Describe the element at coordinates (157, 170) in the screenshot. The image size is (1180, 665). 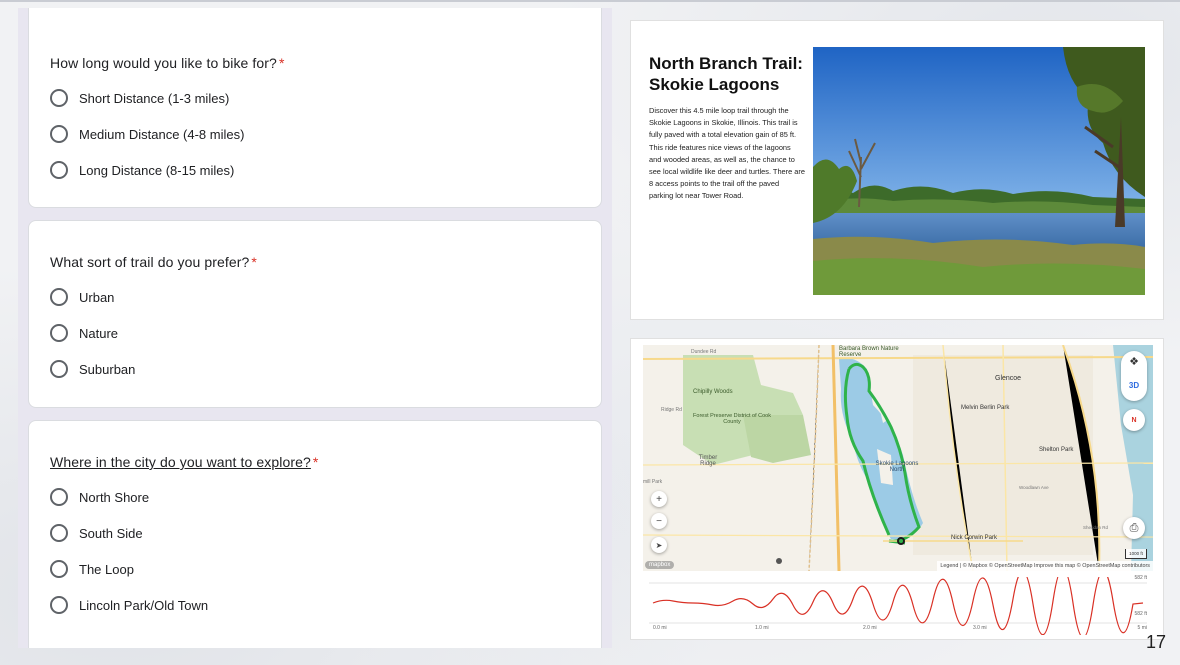
I see `option-label: Long Distance (8-15 miles)` at that location.